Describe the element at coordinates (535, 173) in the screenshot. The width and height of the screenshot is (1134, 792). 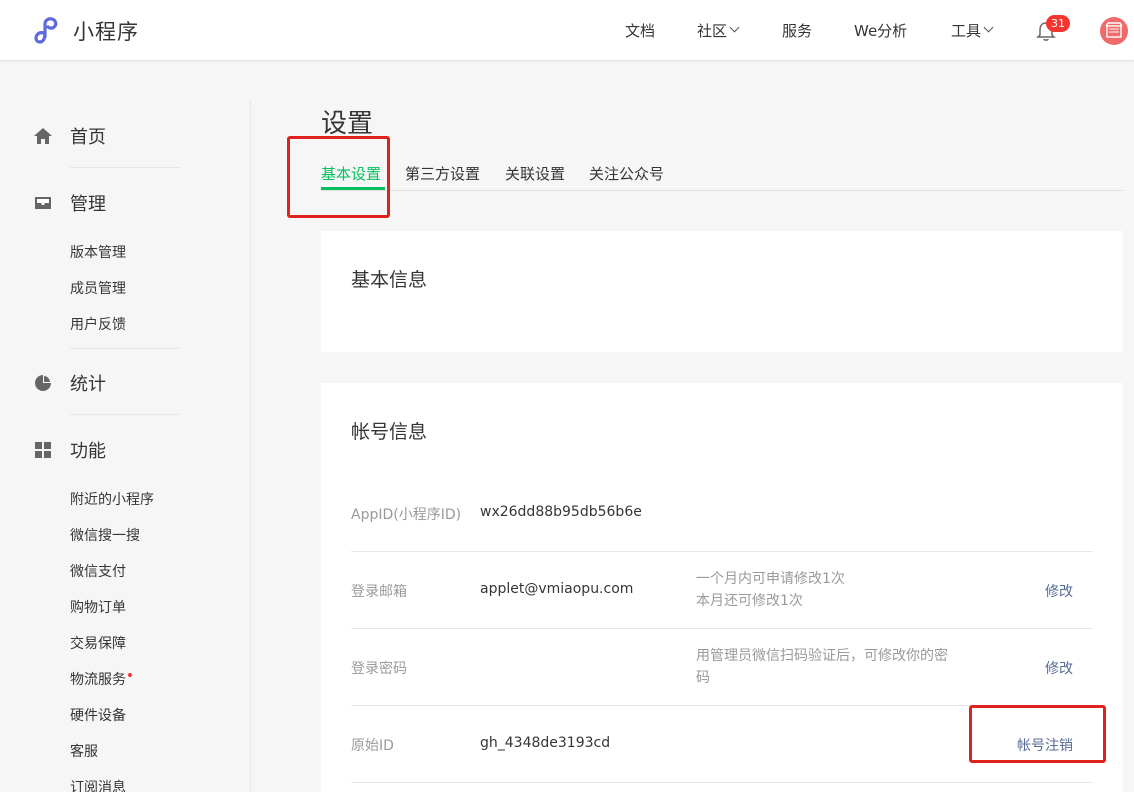
I see `tab-association: 关联设置` at that location.